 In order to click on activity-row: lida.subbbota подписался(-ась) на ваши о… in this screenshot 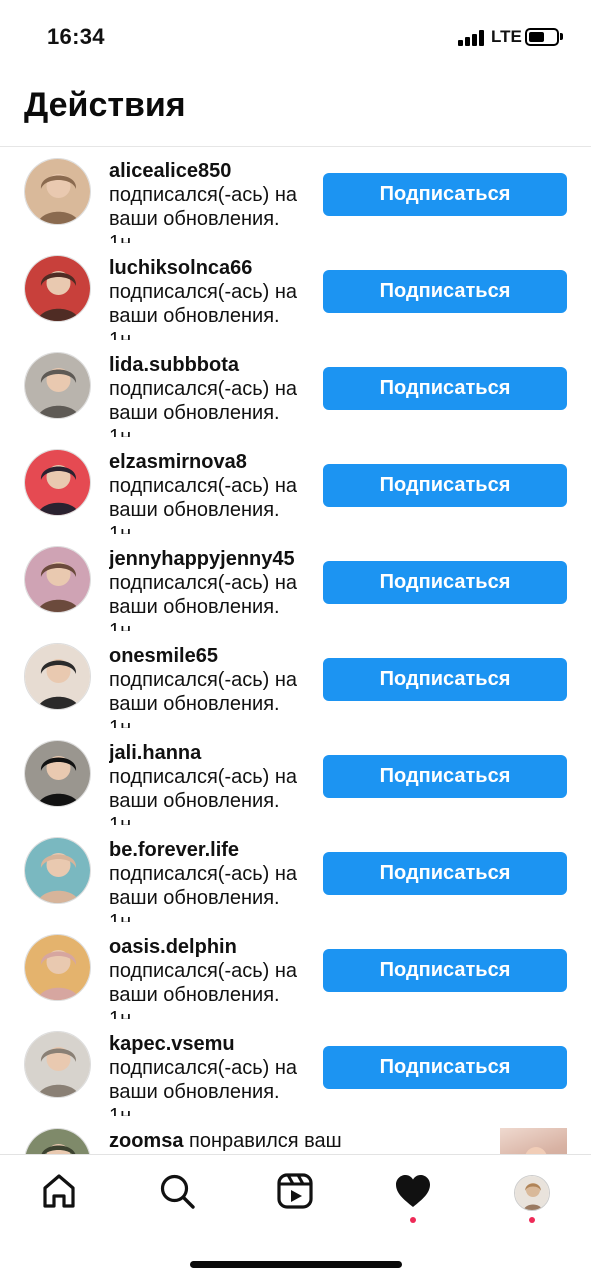, I will do `click(295, 392)`.